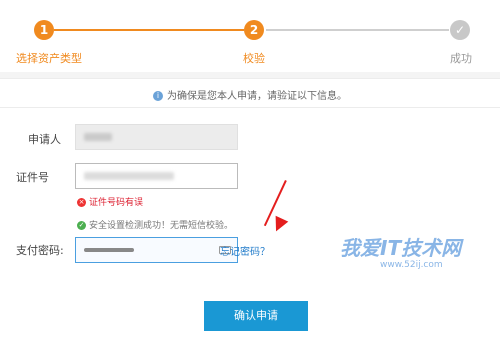 Image resolution: width=500 pixels, height=361 pixels. Describe the element at coordinates (156, 250) in the screenshot. I see `payment-password-input` at that location.